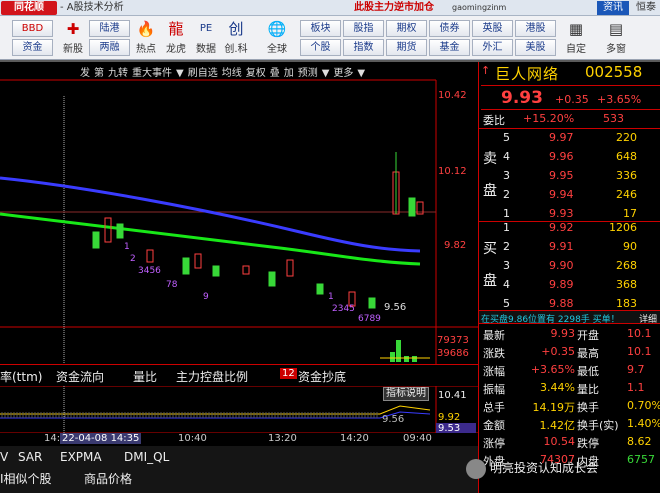  I want to click on username: gaomingzinm, so click(479, 7).